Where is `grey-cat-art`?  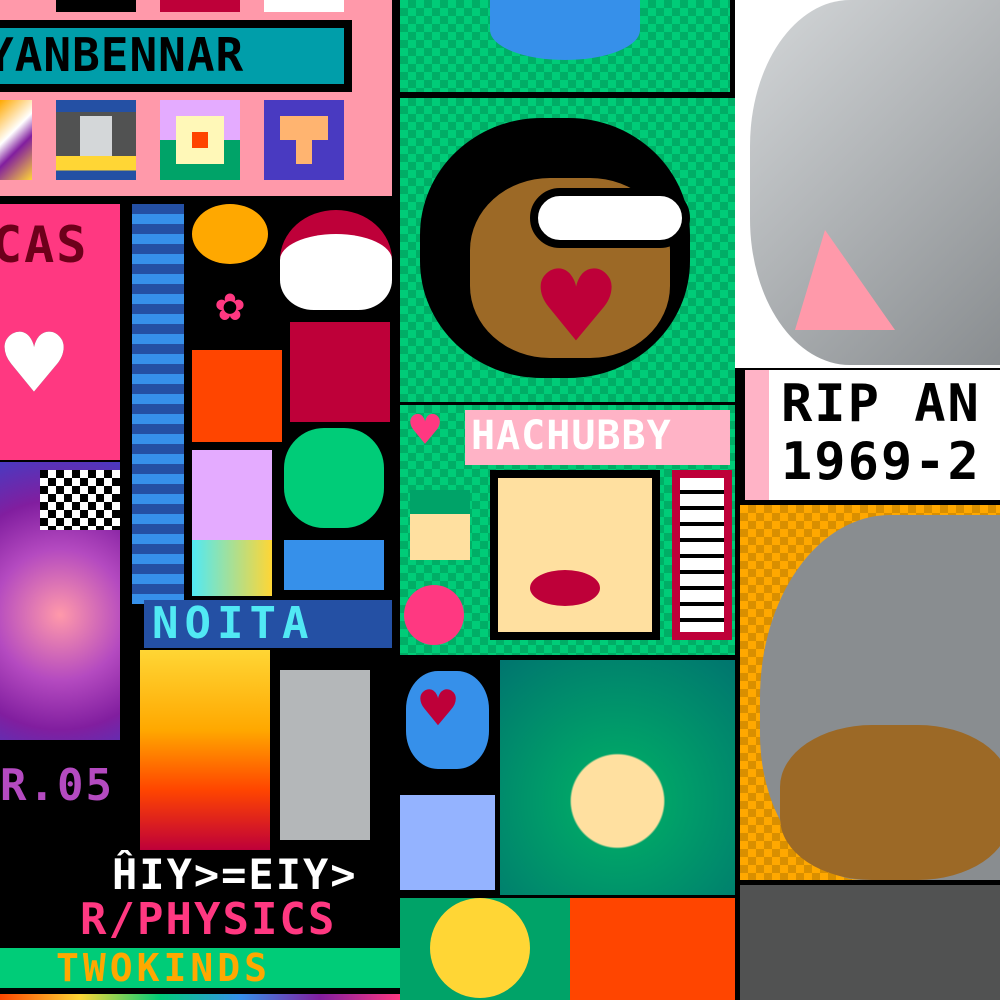 grey-cat-art is located at coordinates (867, 184).